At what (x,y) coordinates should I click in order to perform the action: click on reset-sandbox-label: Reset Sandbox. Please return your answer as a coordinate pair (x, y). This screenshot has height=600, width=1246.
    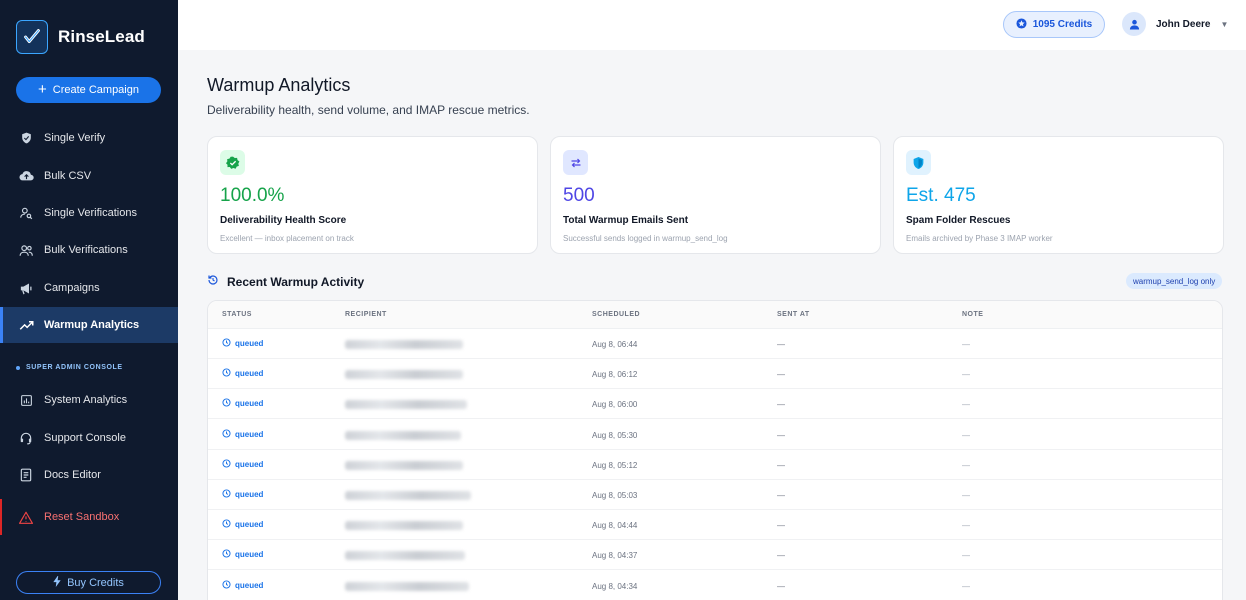
    Looking at the image, I should click on (82, 517).